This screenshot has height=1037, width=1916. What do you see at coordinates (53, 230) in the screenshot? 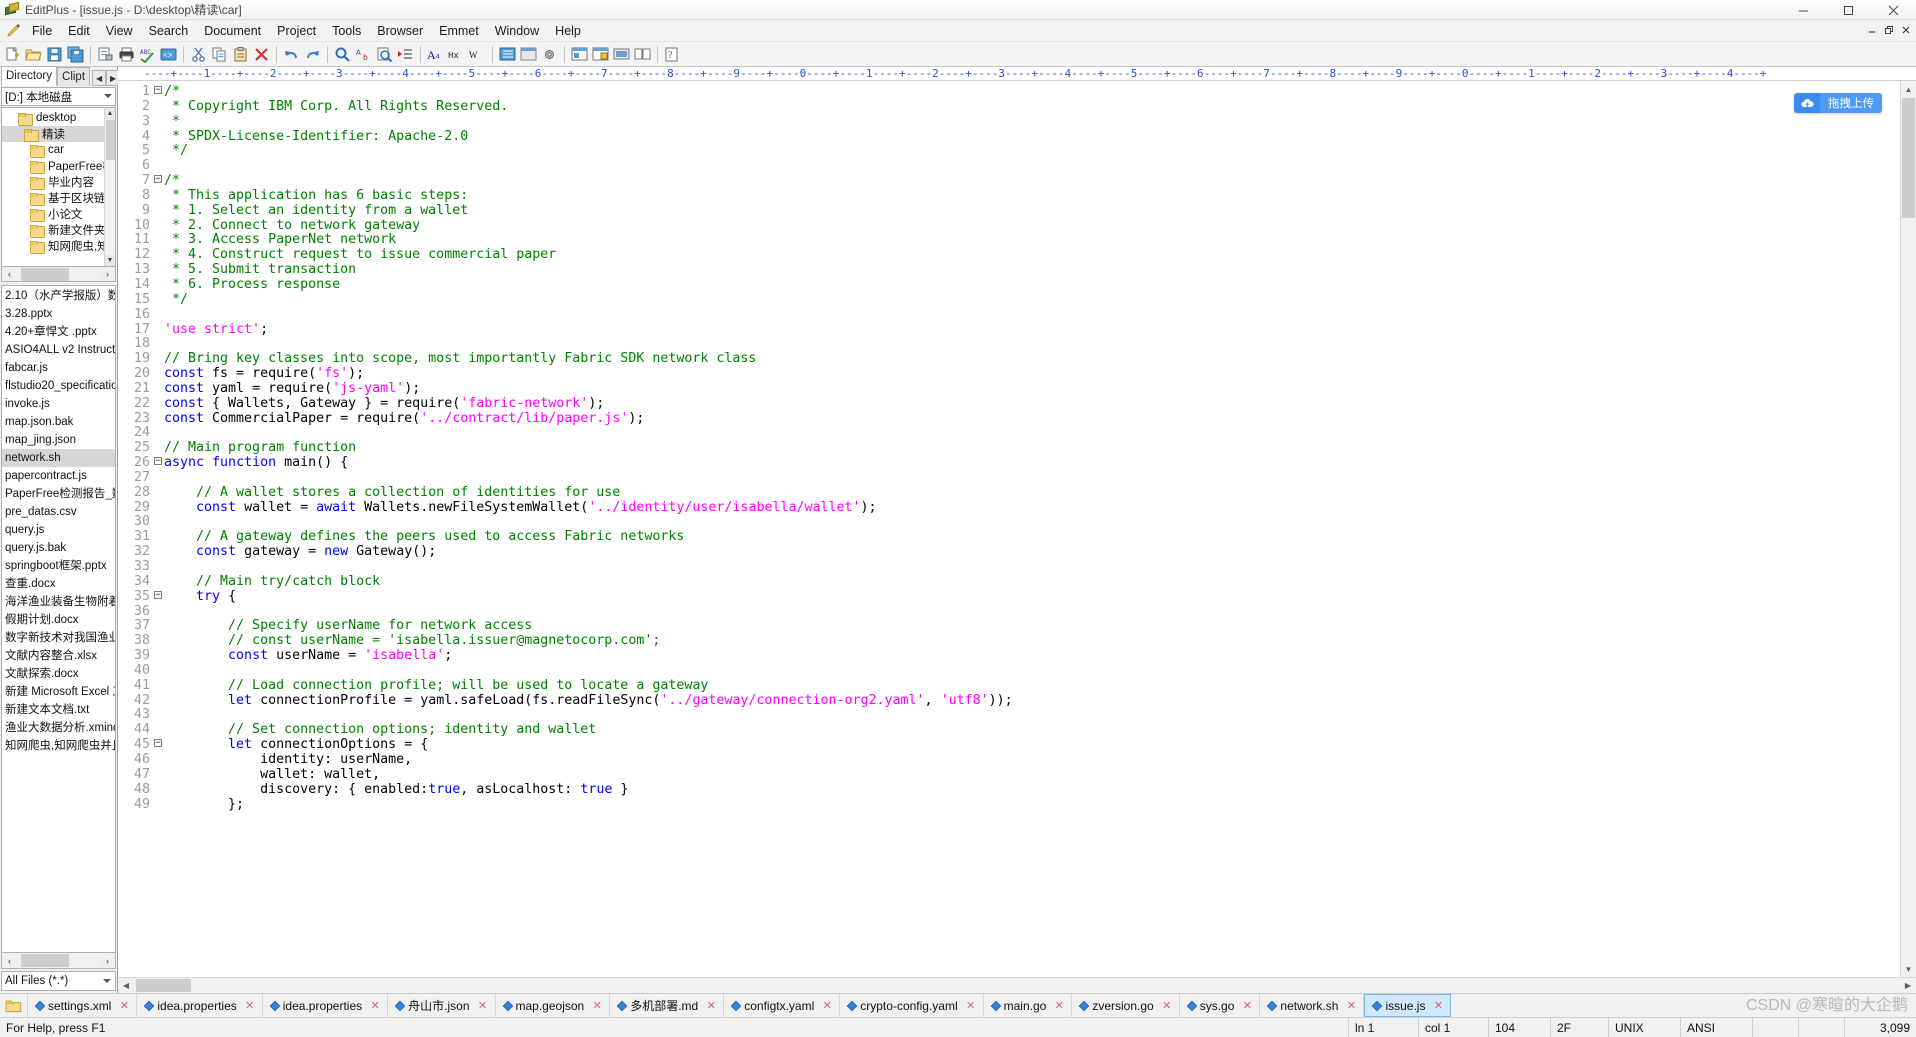
I see `tree-item: 新建文件夹` at bounding box center [53, 230].